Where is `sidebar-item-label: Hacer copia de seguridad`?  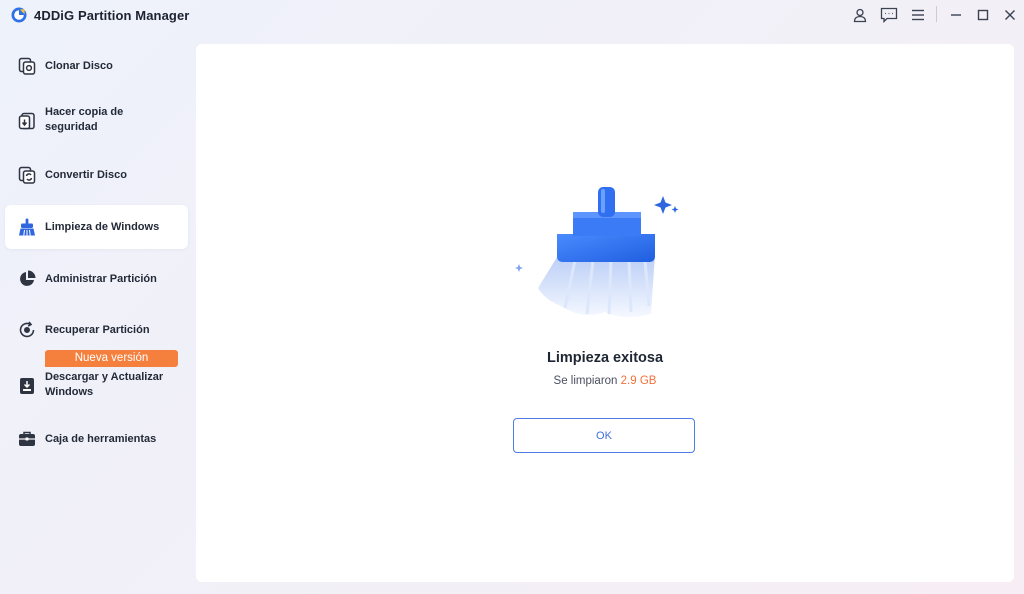 sidebar-item-label: Hacer copia de seguridad is located at coordinates (84, 119).